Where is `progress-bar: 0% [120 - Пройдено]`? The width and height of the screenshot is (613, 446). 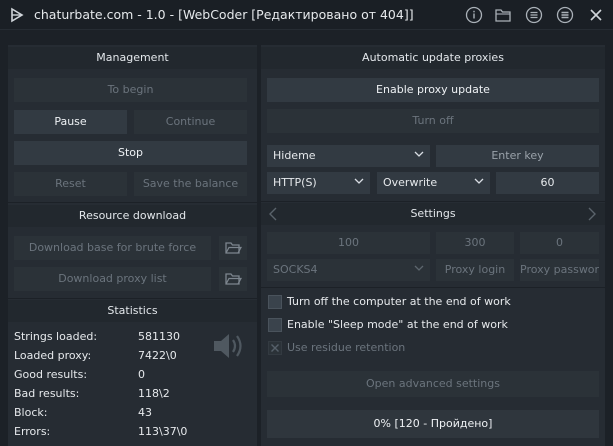
progress-bar: 0% [120 - Пройдено] is located at coordinates (433, 424).